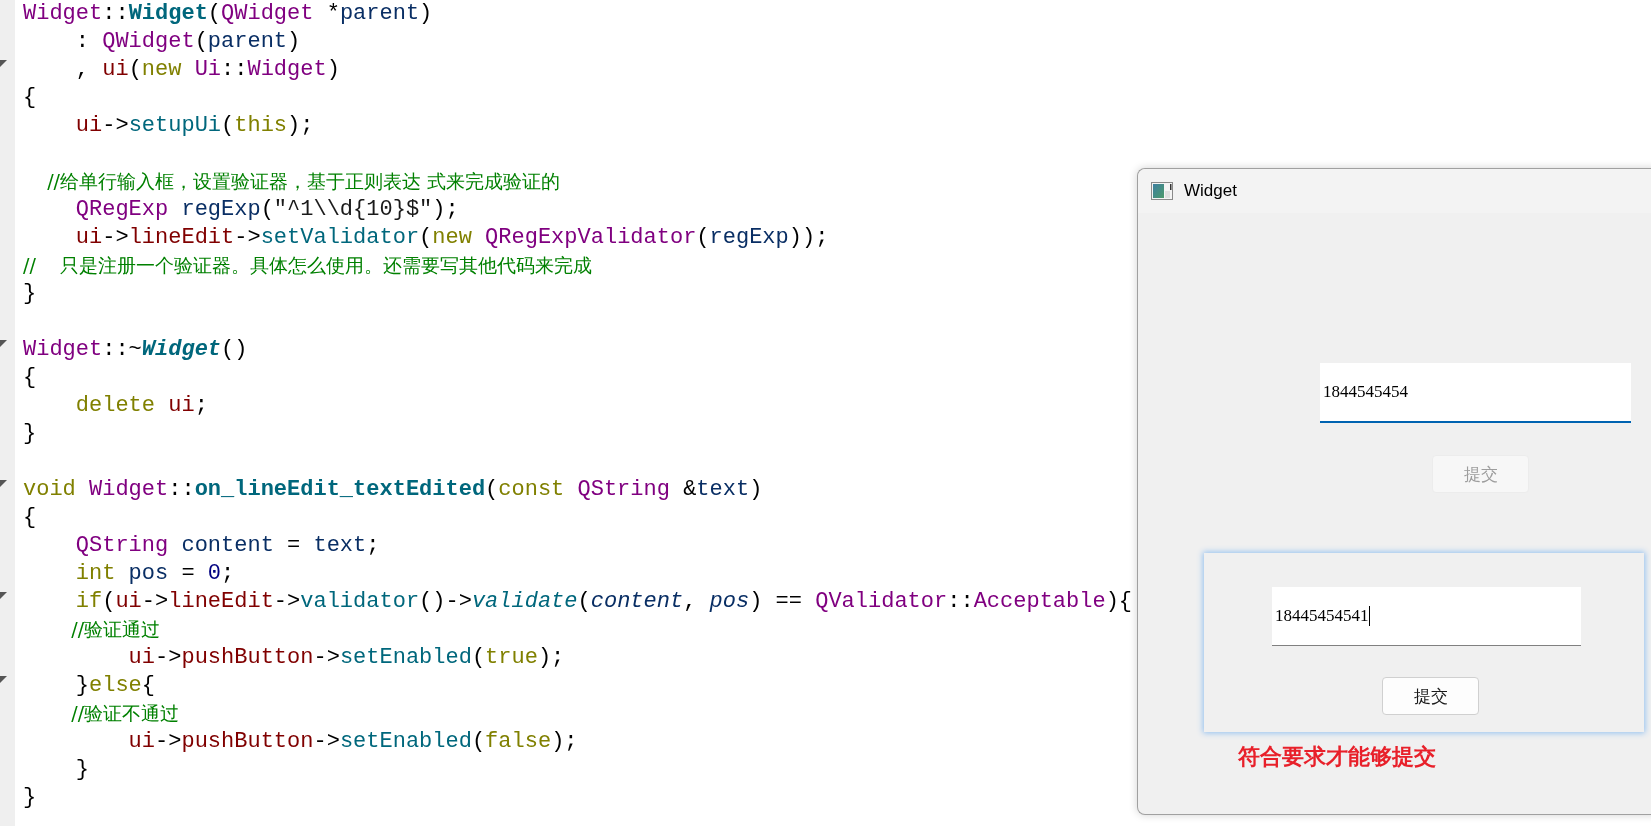 The width and height of the screenshot is (1651, 826). What do you see at coordinates (187, 42) in the screenshot?
I see `code-line: : QWidget(parent)` at bounding box center [187, 42].